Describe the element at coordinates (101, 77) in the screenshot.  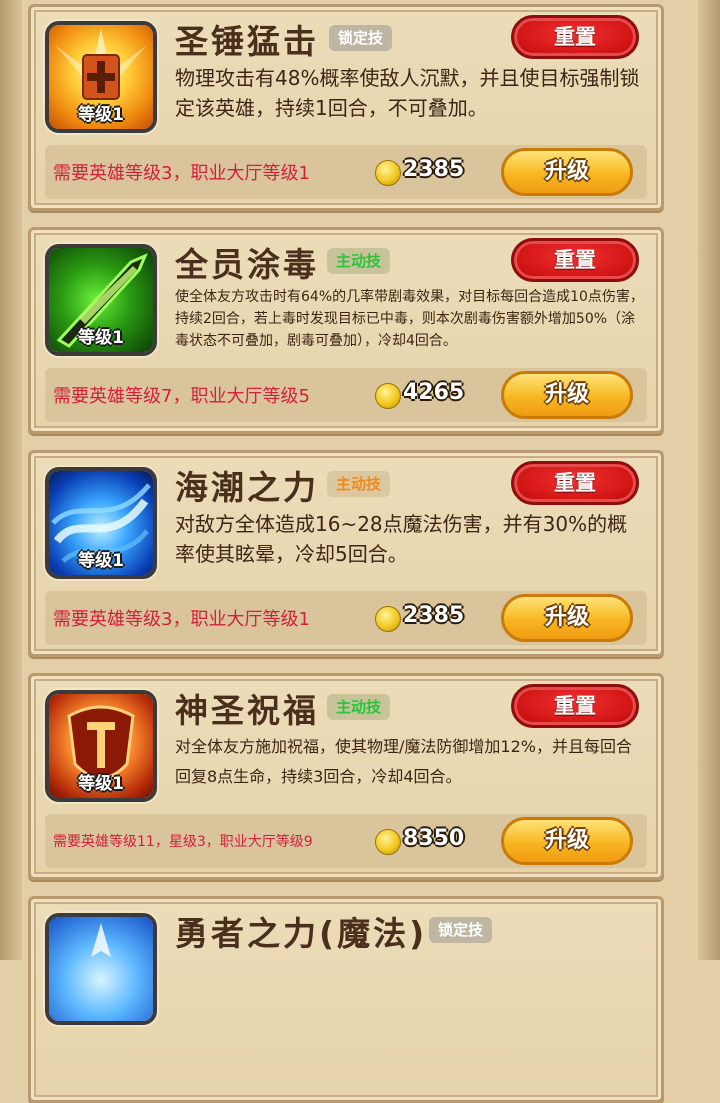
I see `hammer-strike-icon: 等级1` at that location.